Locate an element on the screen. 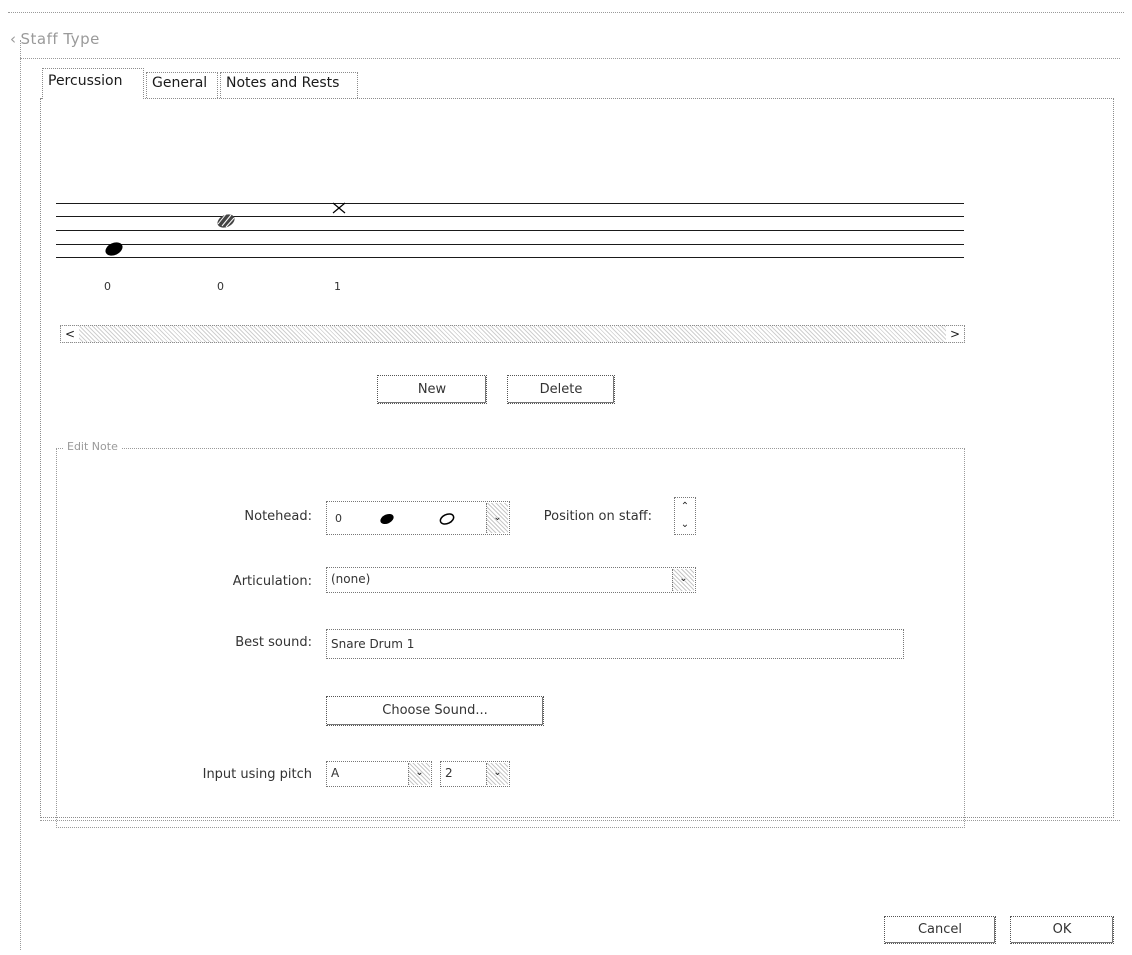 The width and height of the screenshot is (1132, 955). window-top-border is located at coordinates (566, 12).